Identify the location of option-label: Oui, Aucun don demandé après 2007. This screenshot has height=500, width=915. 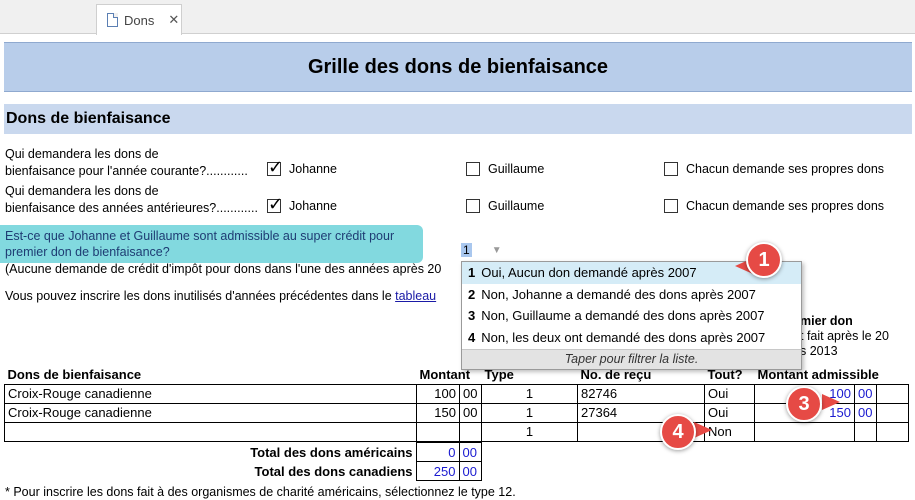
(589, 273).